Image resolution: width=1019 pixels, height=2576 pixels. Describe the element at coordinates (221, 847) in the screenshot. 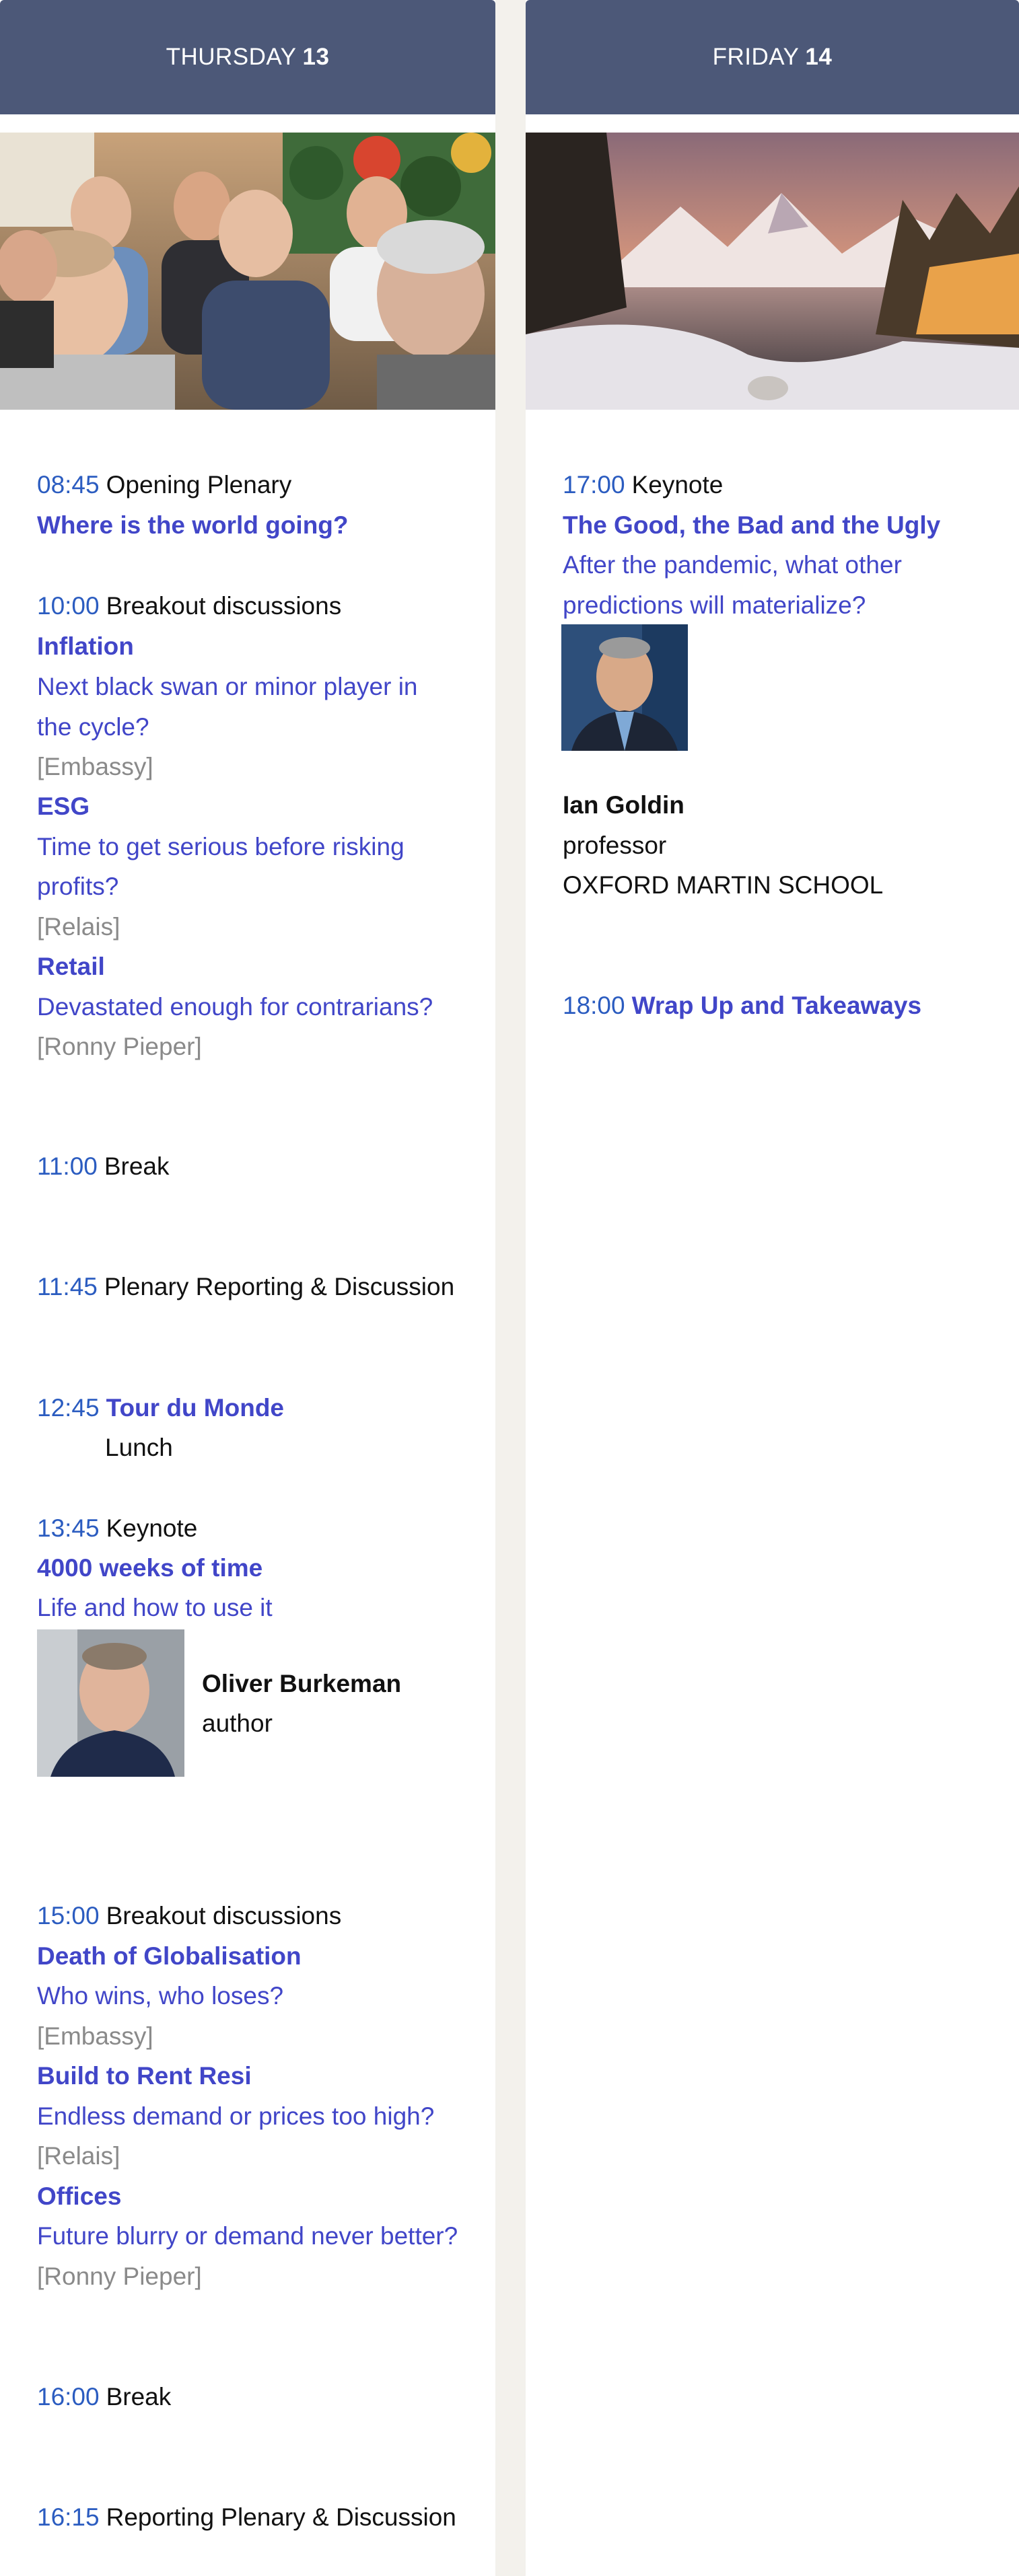

I see `session-subtitle-link: Time to get serious before risking` at that location.